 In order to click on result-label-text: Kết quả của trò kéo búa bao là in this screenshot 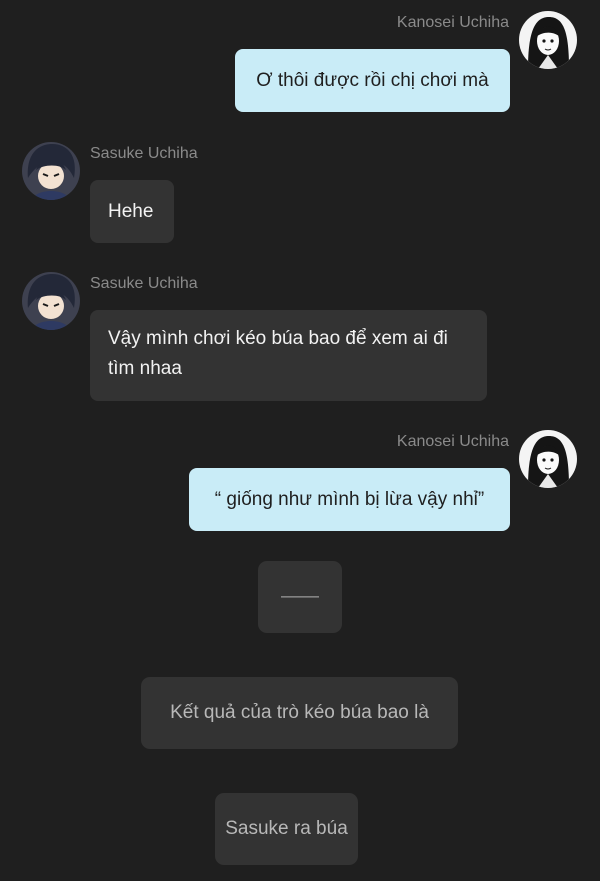, I will do `click(299, 712)`.